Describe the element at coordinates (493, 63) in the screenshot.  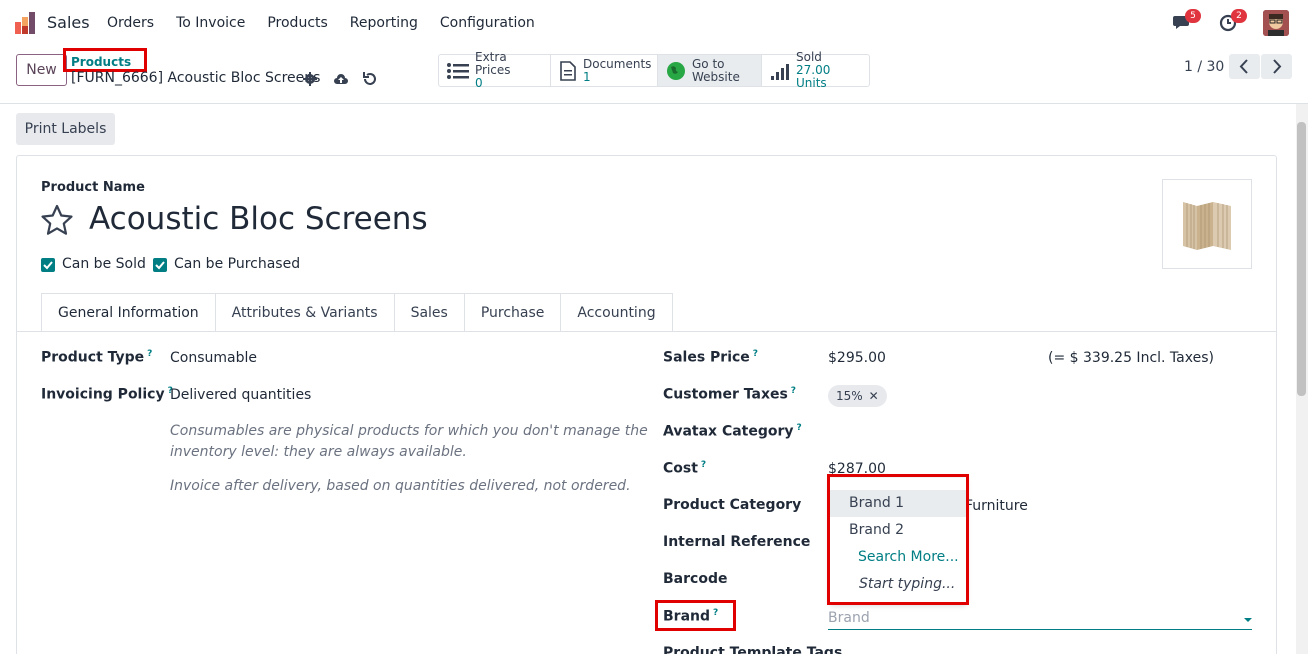
I see `extra-prices-label: Extra Prices` at that location.